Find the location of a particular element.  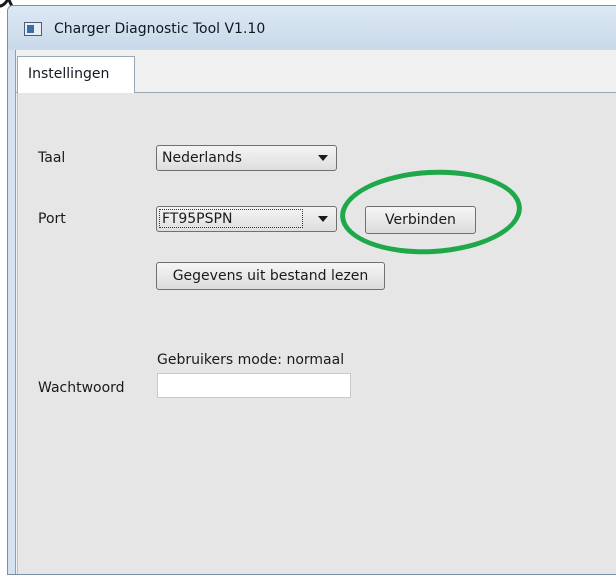

tab-label: Instellingen is located at coordinates (69, 74).